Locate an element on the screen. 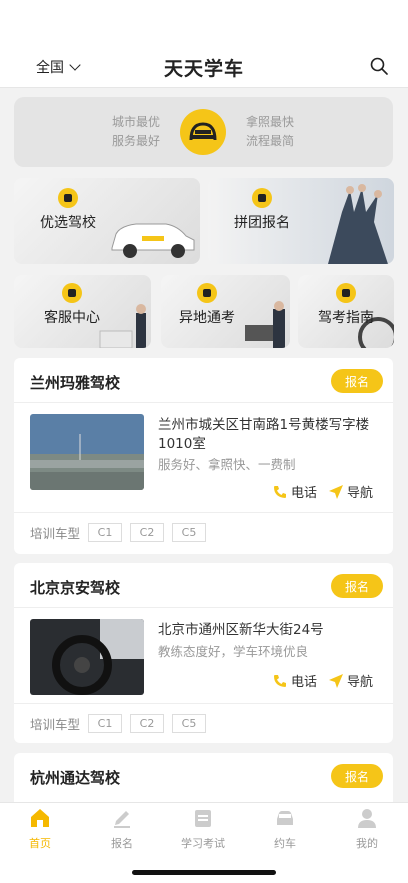 Image resolution: width=408 pixels, height=883 pixels. car-icon is located at coordinates (285, 818).